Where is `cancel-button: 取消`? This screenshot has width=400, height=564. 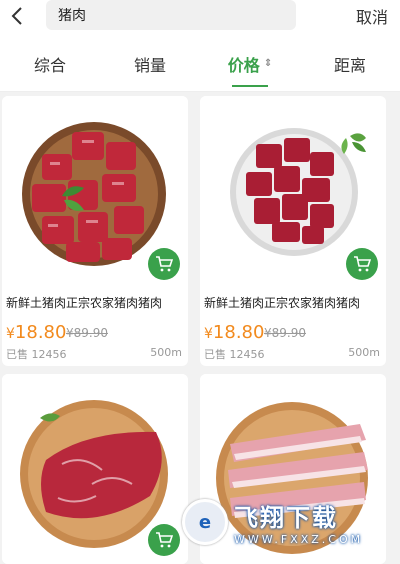
cancel-button: 取消 is located at coordinates (372, 16).